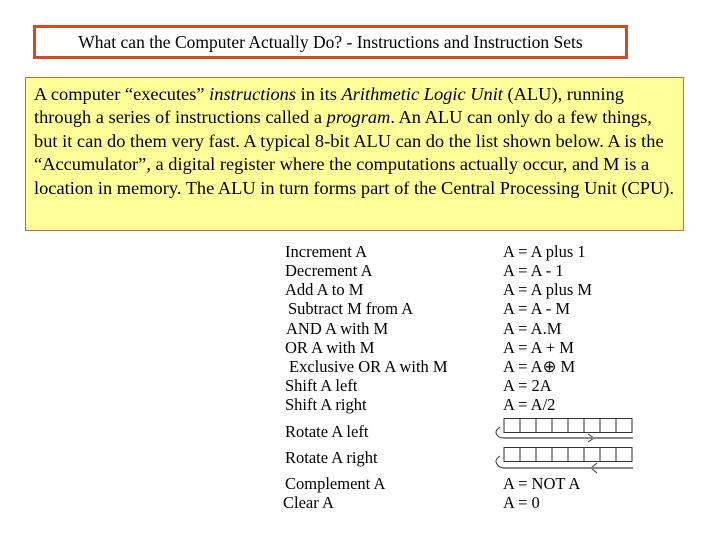  What do you see at coordinates (538, 347) in the screenshot?
I see `op-result: A = A + M` at bounding box center [538, 347].